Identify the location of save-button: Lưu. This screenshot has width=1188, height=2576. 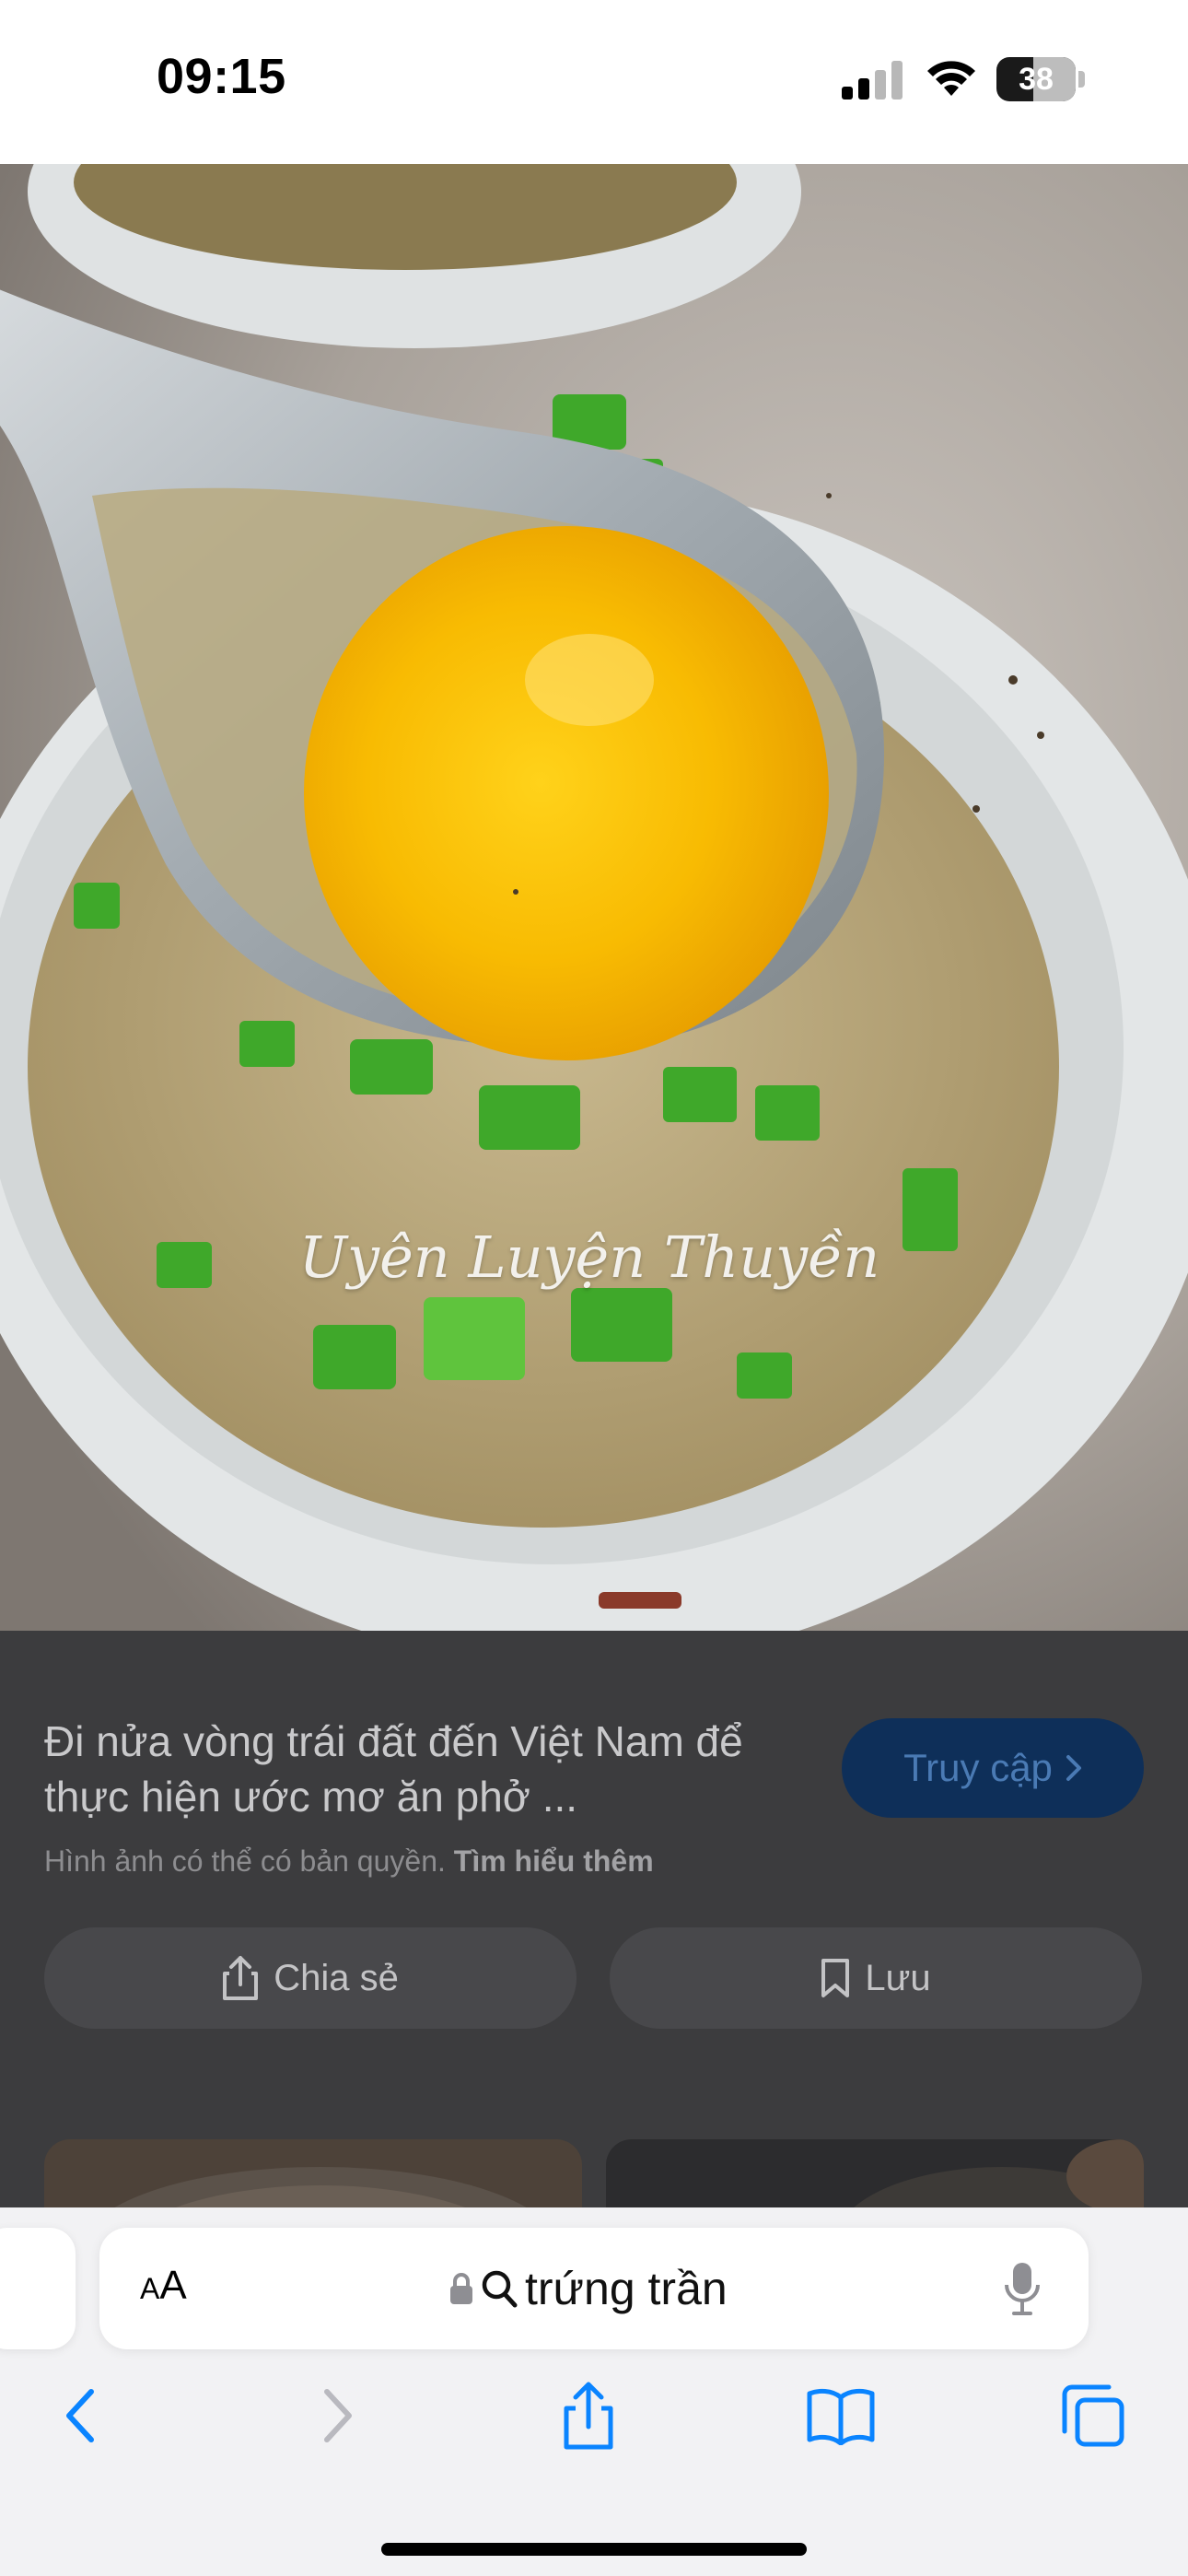
(876, 1978).